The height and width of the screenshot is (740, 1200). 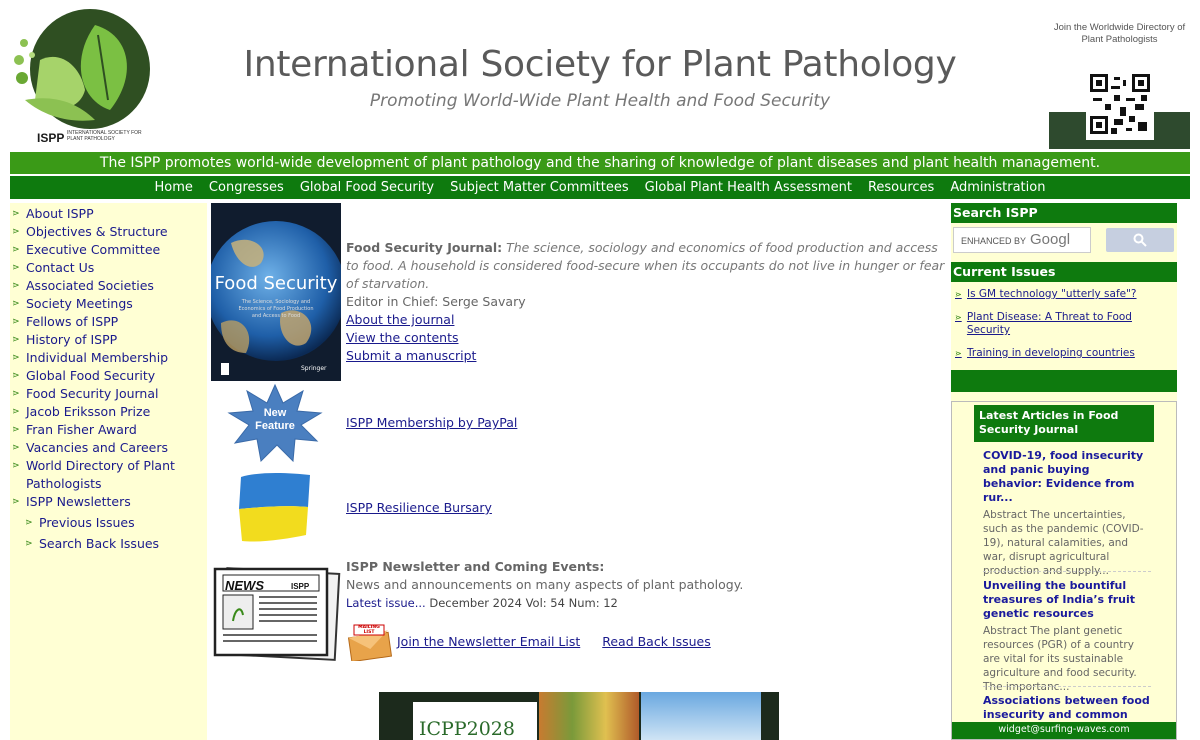 I want to click on sidebar-item-fellows-of-ispp: ⋗ Fellows of ISPP, so click(x=108, y=322).